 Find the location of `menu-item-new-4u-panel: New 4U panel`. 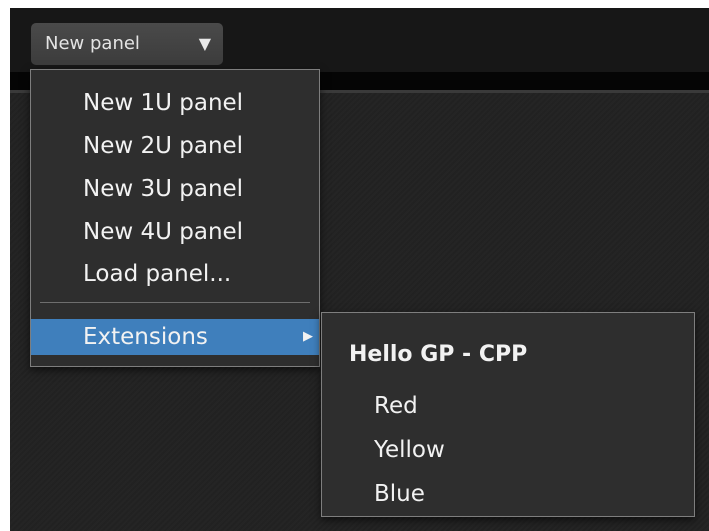

menu-item-new-4u-panel: New 4U panel is located at coordinates (175, 232).